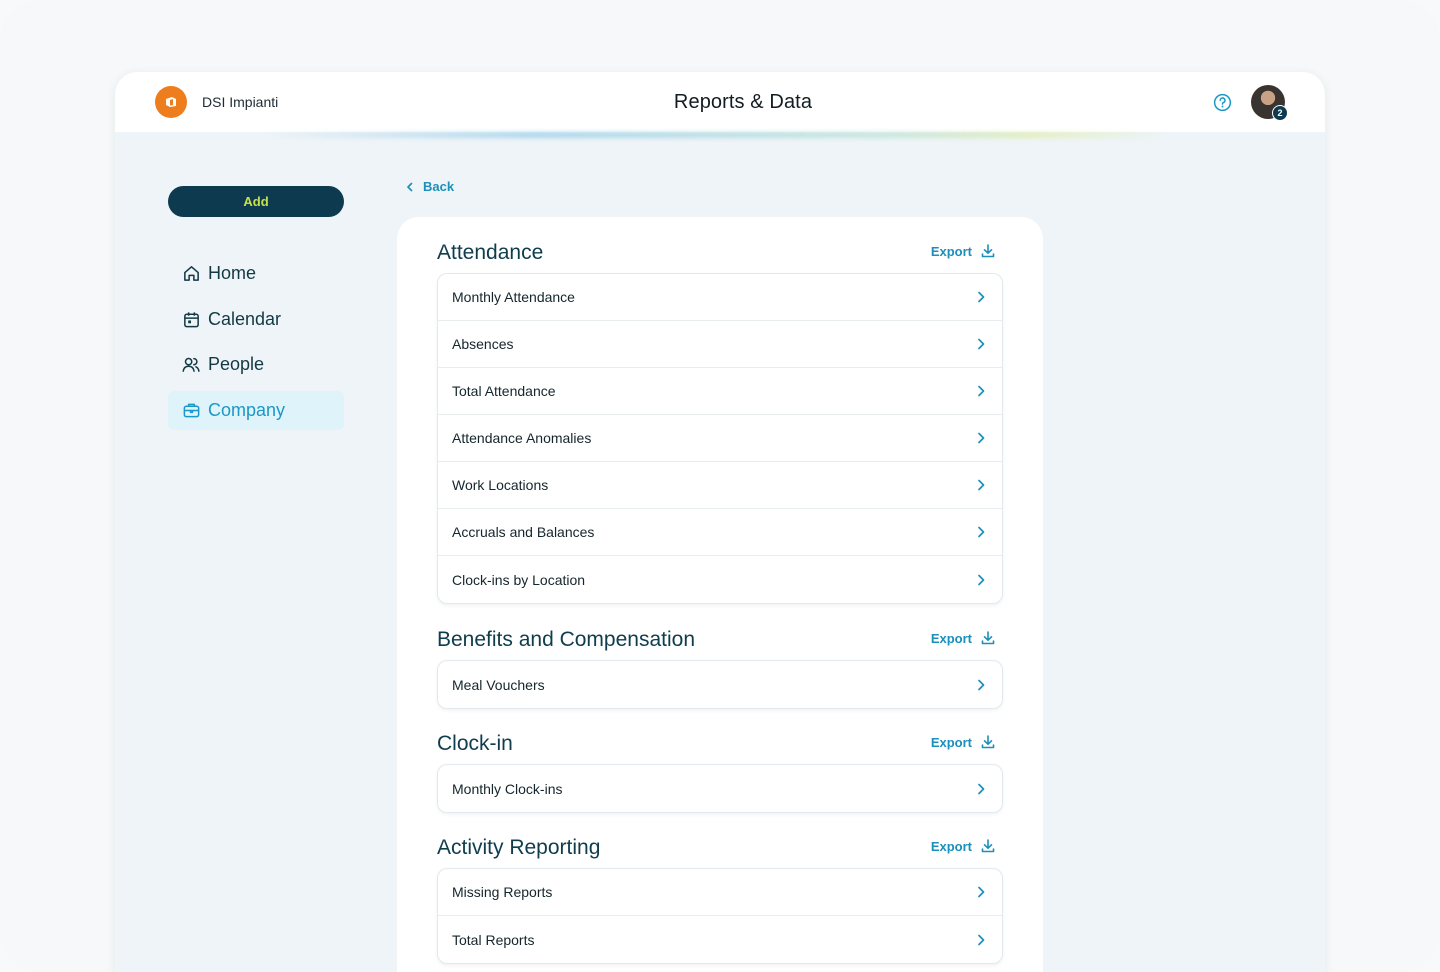 The image size is (1440, 972). I want to click on home-icon, so click(191, 274).